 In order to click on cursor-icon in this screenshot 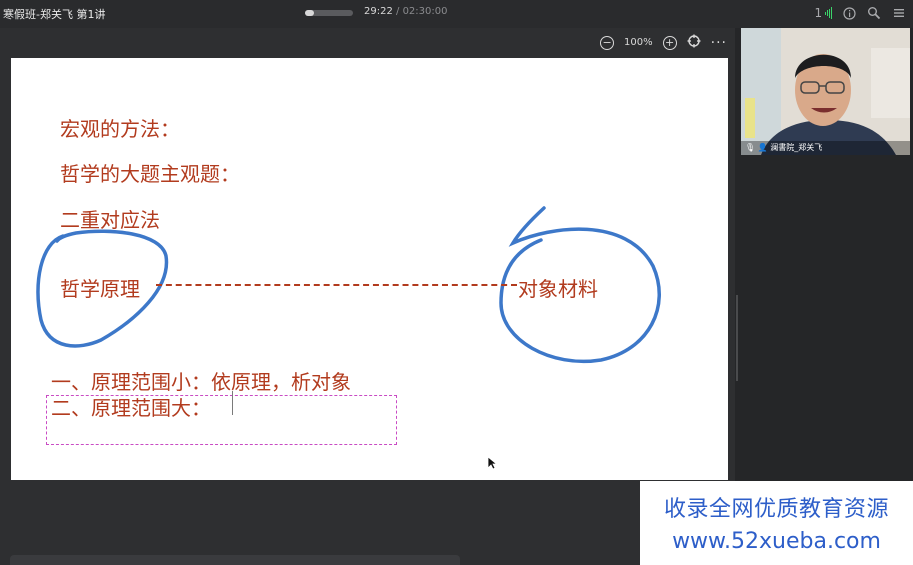, I will do `click(492, 463)`.